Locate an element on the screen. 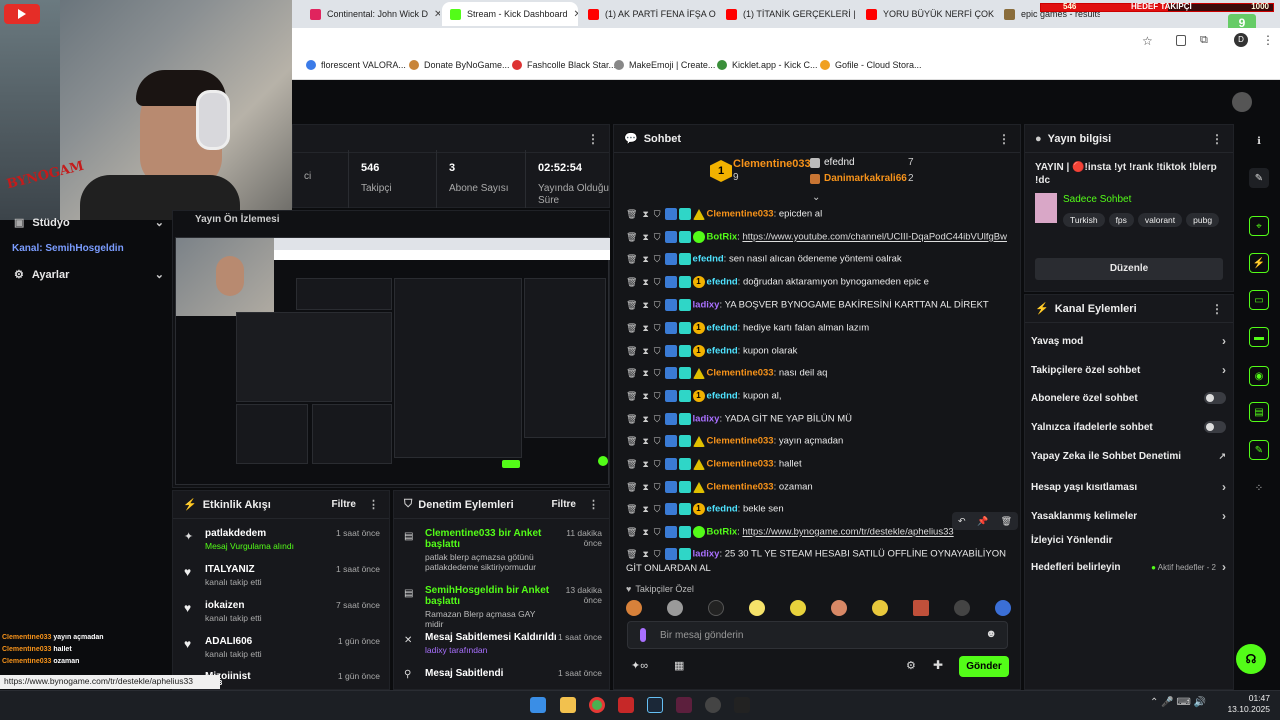  tray-icons: ⌃ 🎤 ⌨ 🔊 is located at coordinates (1178, 702).